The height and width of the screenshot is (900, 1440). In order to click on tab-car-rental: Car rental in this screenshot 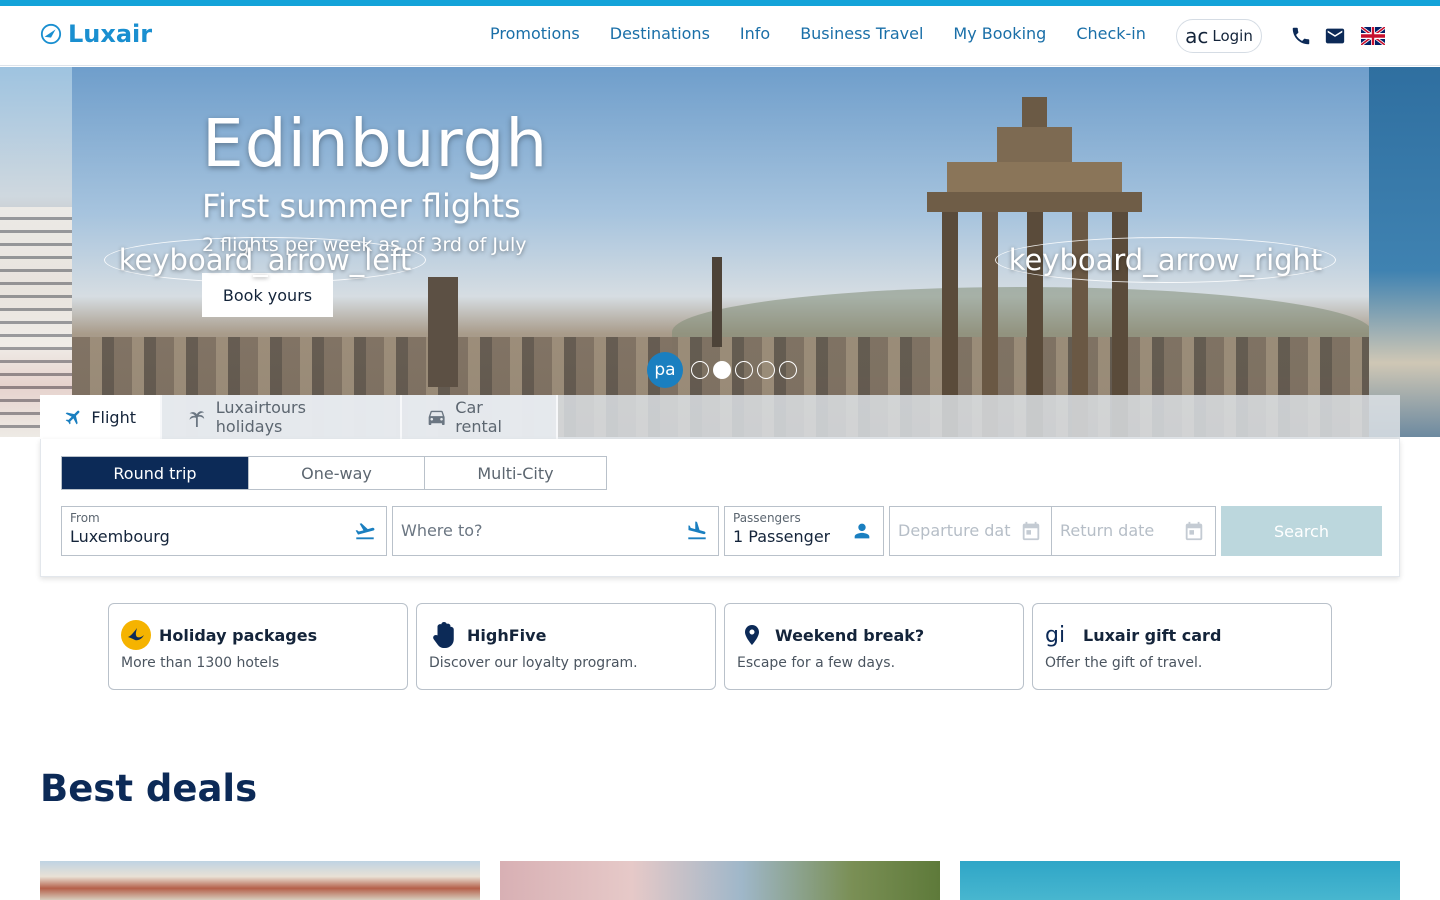, I will do `click(480, 417)`.